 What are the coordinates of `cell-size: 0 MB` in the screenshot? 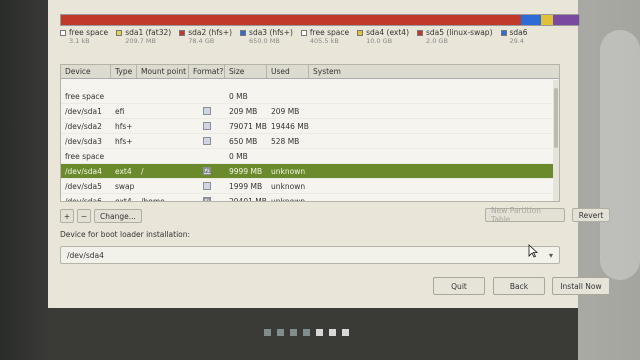 It's located at (238, 156).